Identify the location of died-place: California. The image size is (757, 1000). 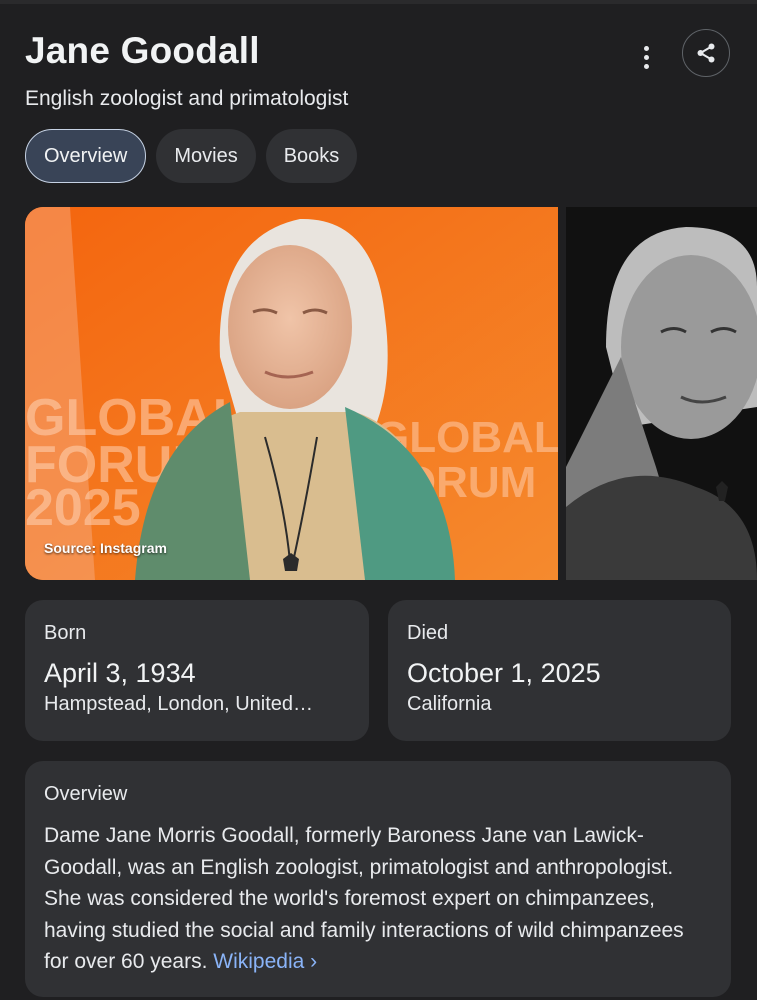
(449, 704).